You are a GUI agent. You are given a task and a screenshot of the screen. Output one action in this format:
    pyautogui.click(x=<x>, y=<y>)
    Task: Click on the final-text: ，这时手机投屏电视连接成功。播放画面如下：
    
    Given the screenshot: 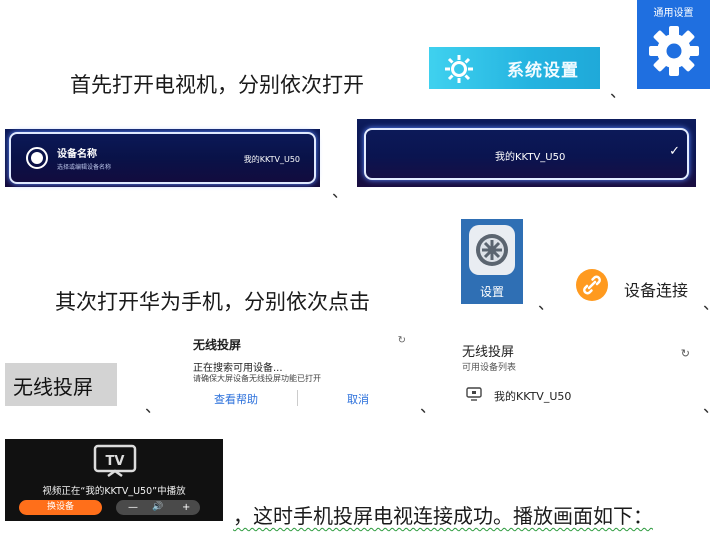 What is the action you would take?
    pyautogui.click(x=443, y=514)
    